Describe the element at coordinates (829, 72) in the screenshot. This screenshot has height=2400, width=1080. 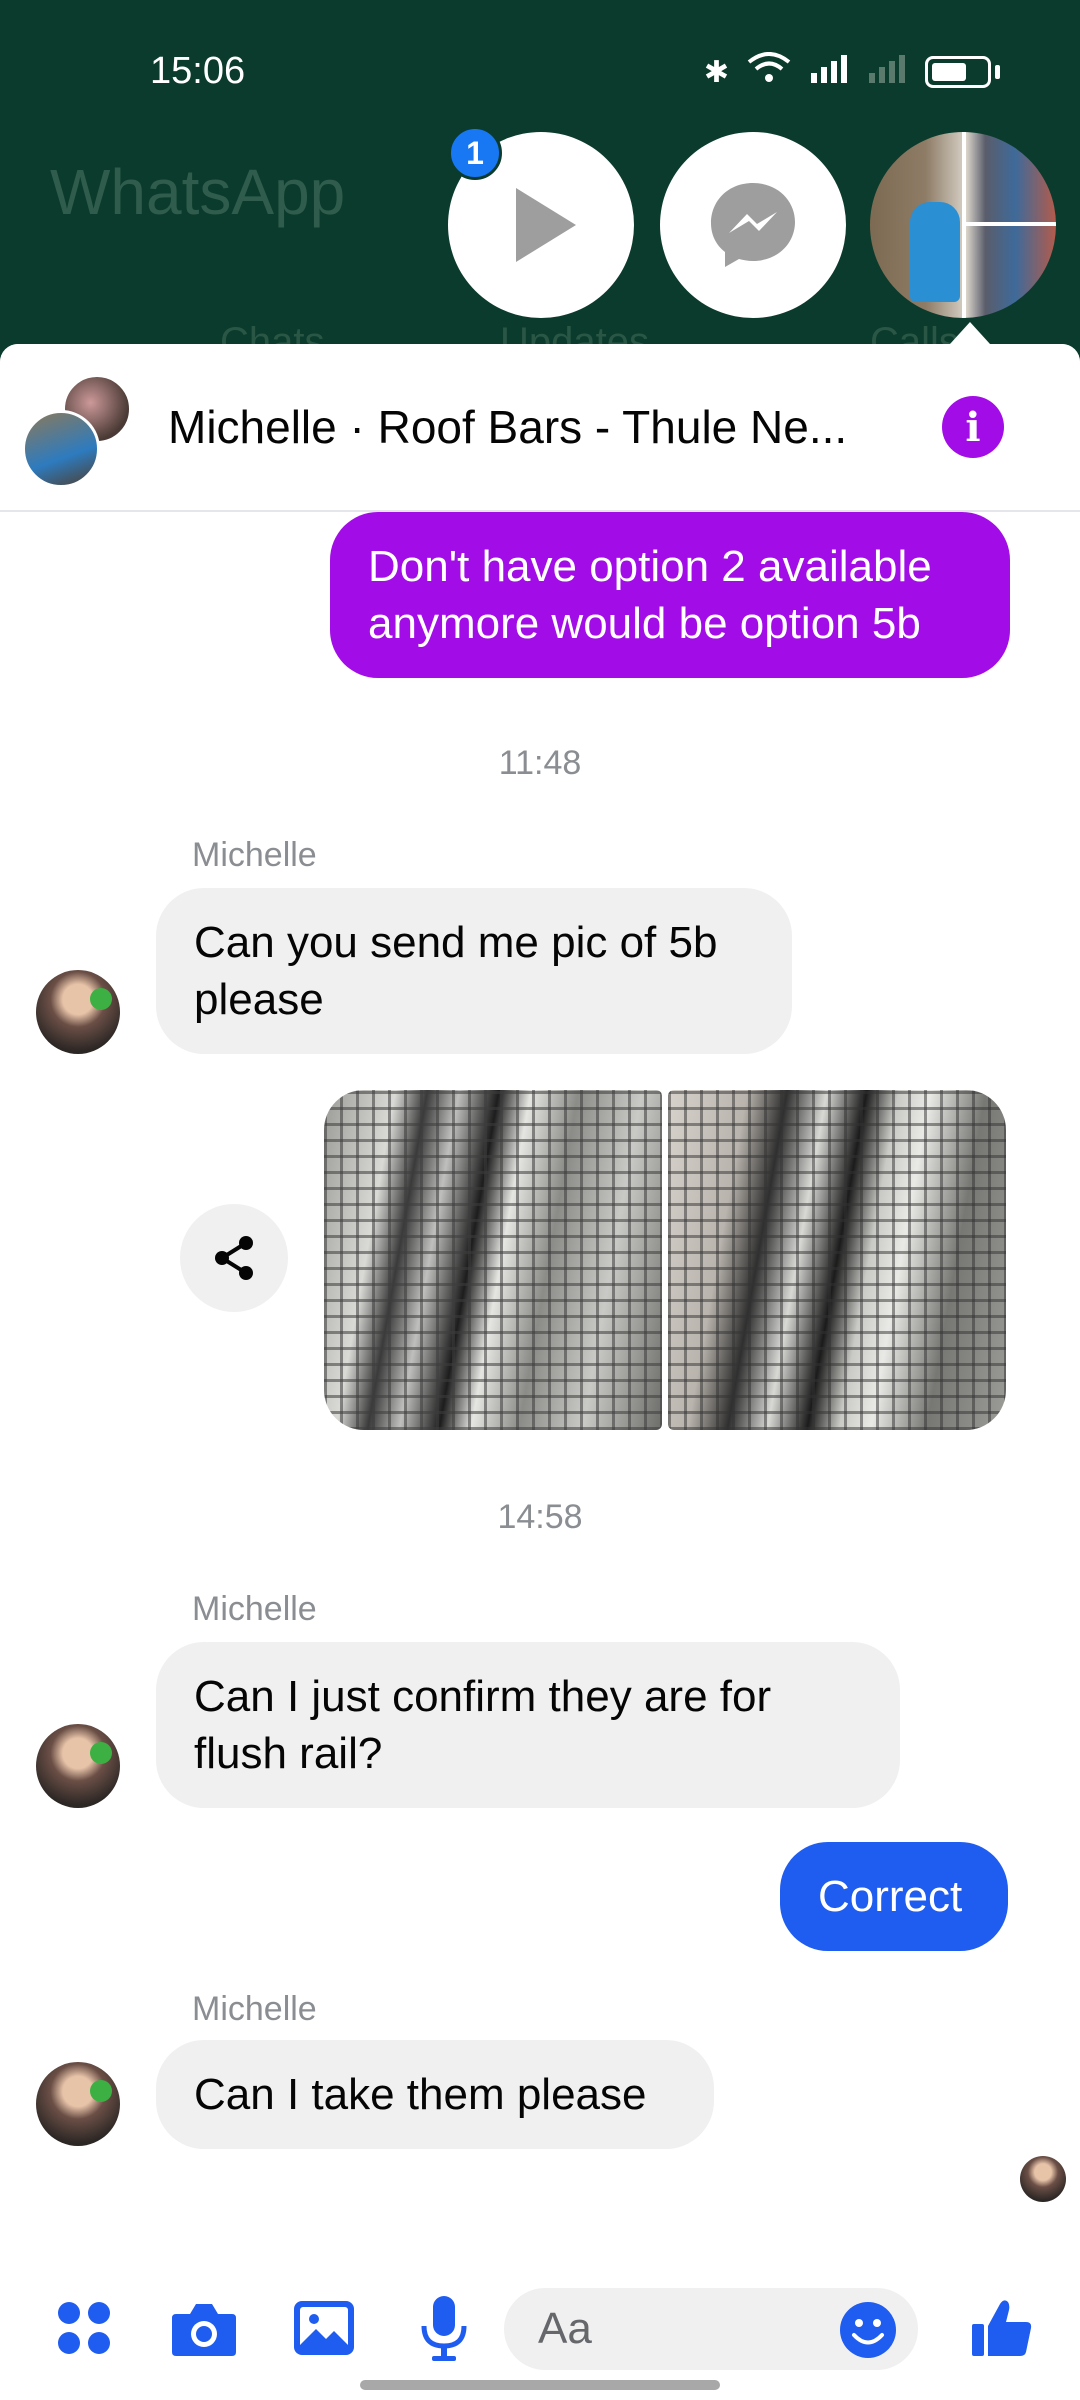
I see `signal-icon` at that location.